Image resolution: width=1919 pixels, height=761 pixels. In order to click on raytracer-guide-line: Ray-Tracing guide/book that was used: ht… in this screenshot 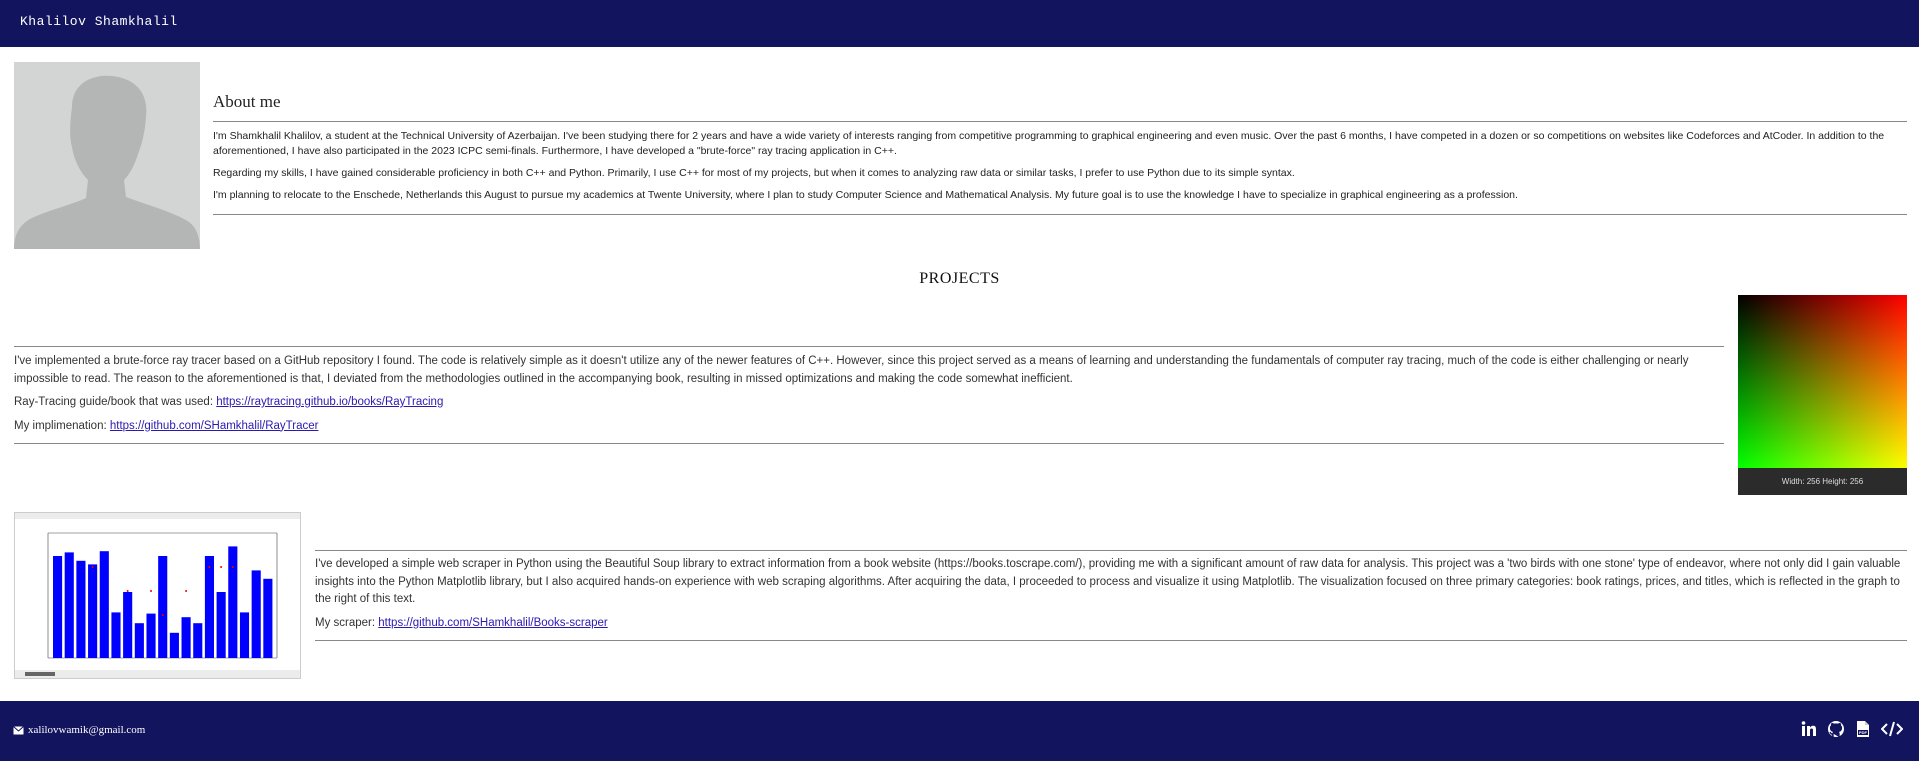, I will do `click(869, 403)`.